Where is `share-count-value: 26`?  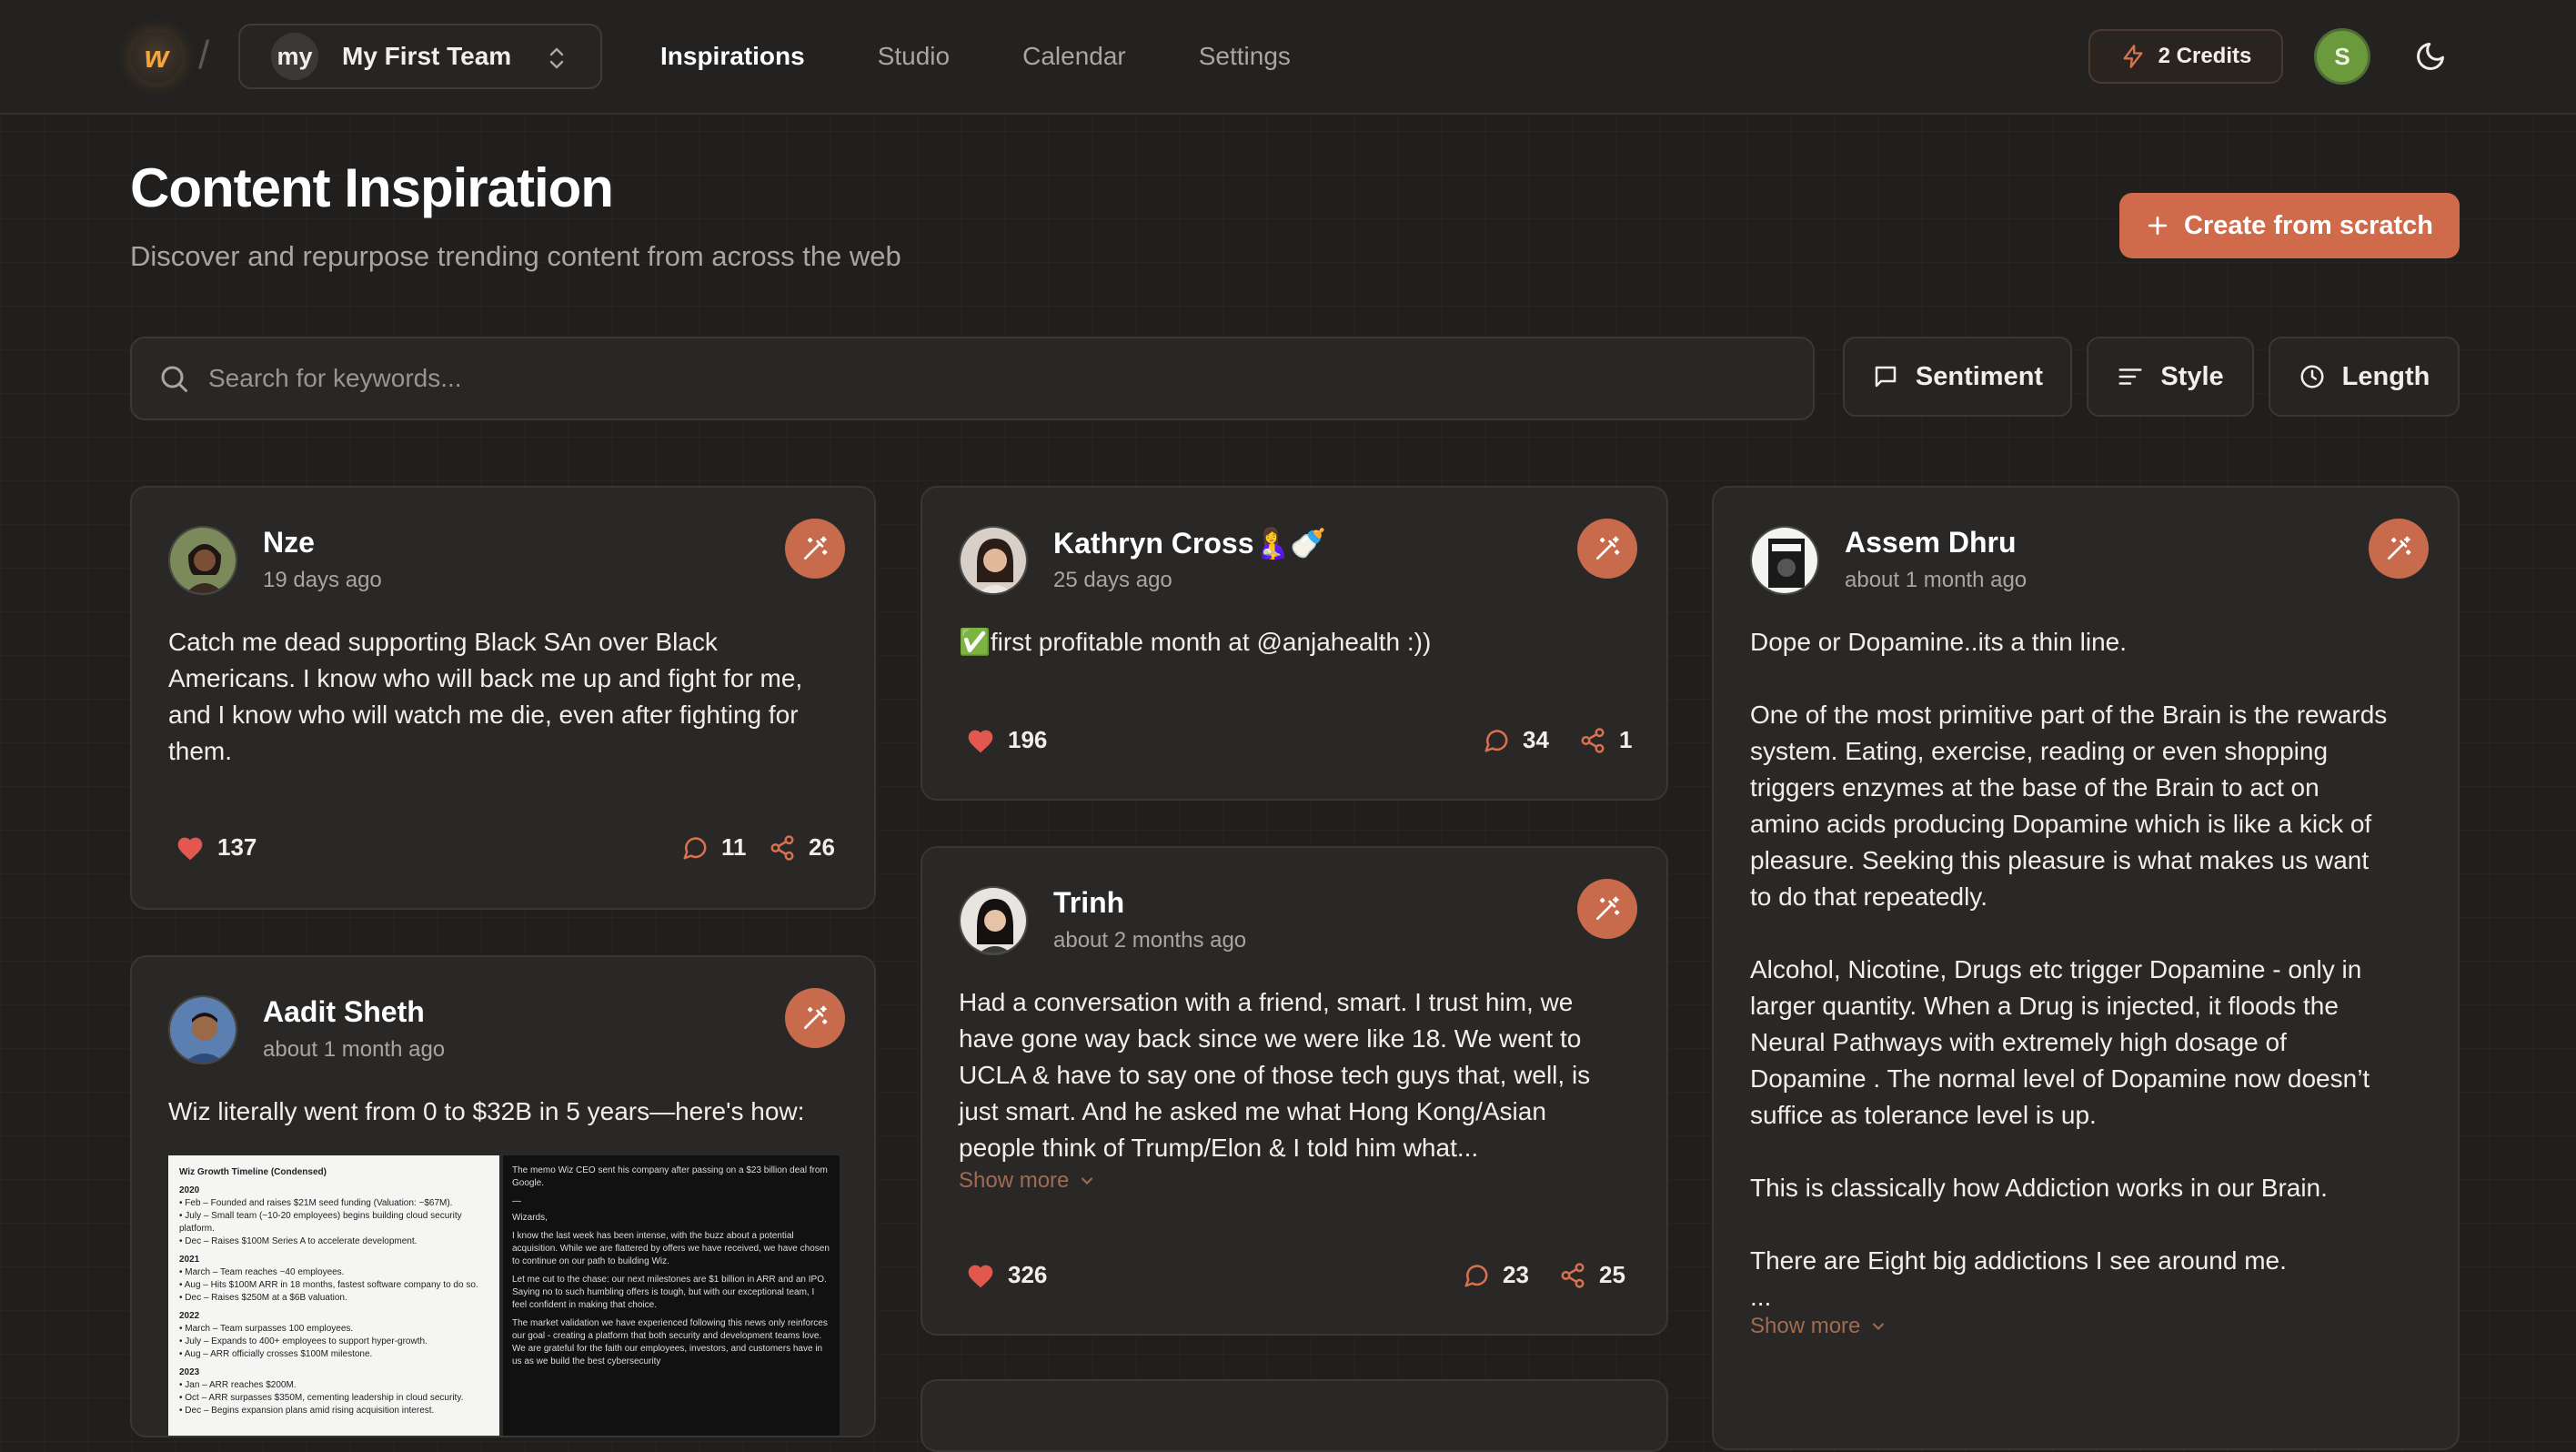
share-count-value: 26 is located at coordinates (822, 847).